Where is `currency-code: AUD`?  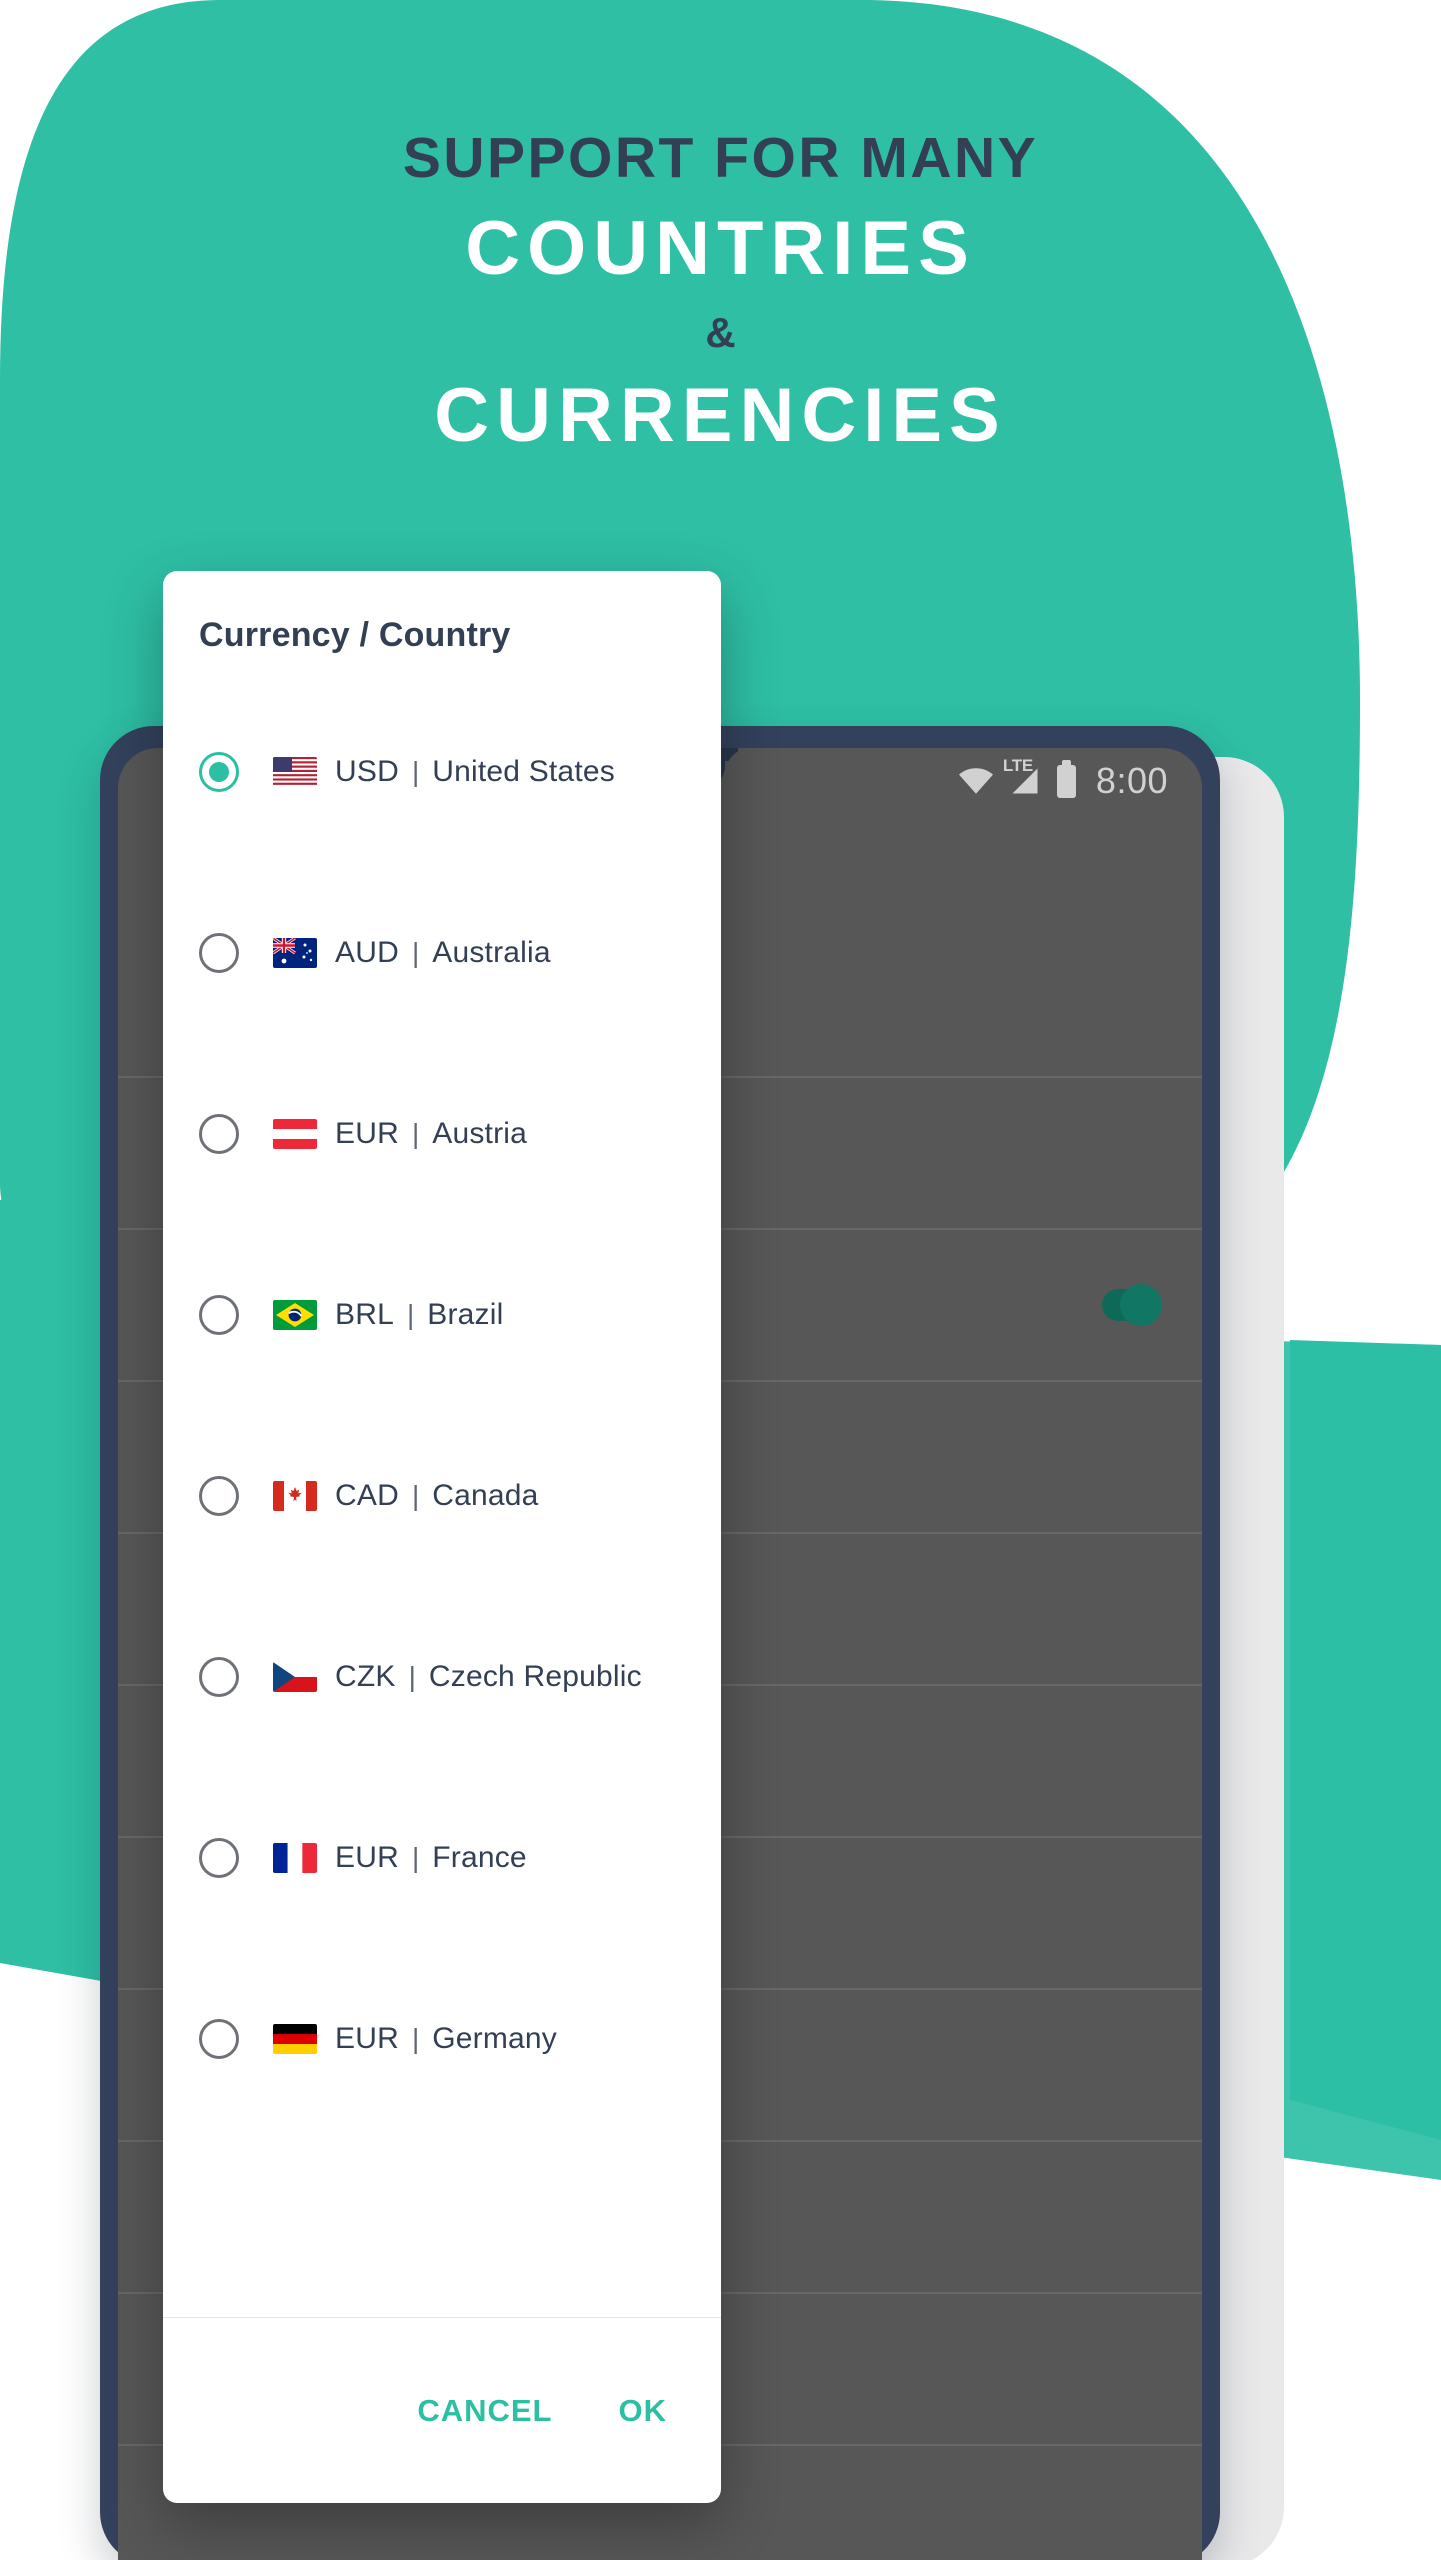 currency-code: AUD is located at coordinates (367, 952).